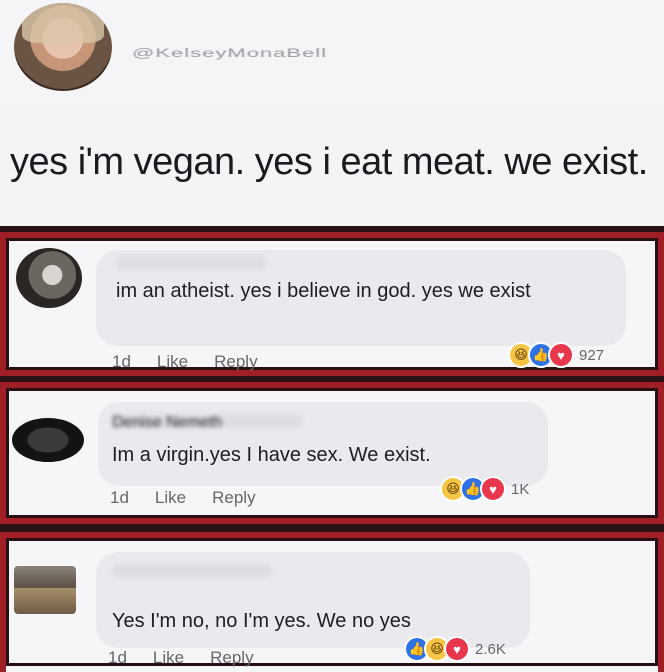 The image size is (664, 672). Describe the element at coordinates (520, 489) in the screenshot. I see `reaction-count: 1K` at that location.